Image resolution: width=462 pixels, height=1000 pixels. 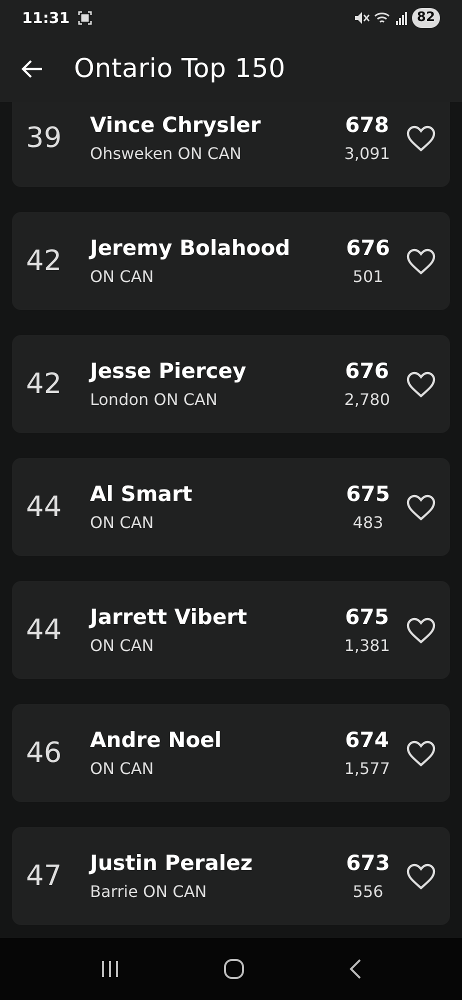 What do you see at coordinates (169, 372) in the screenshot?
I see `player-name: Jesse Piercey` at bounding box center [169, 372].